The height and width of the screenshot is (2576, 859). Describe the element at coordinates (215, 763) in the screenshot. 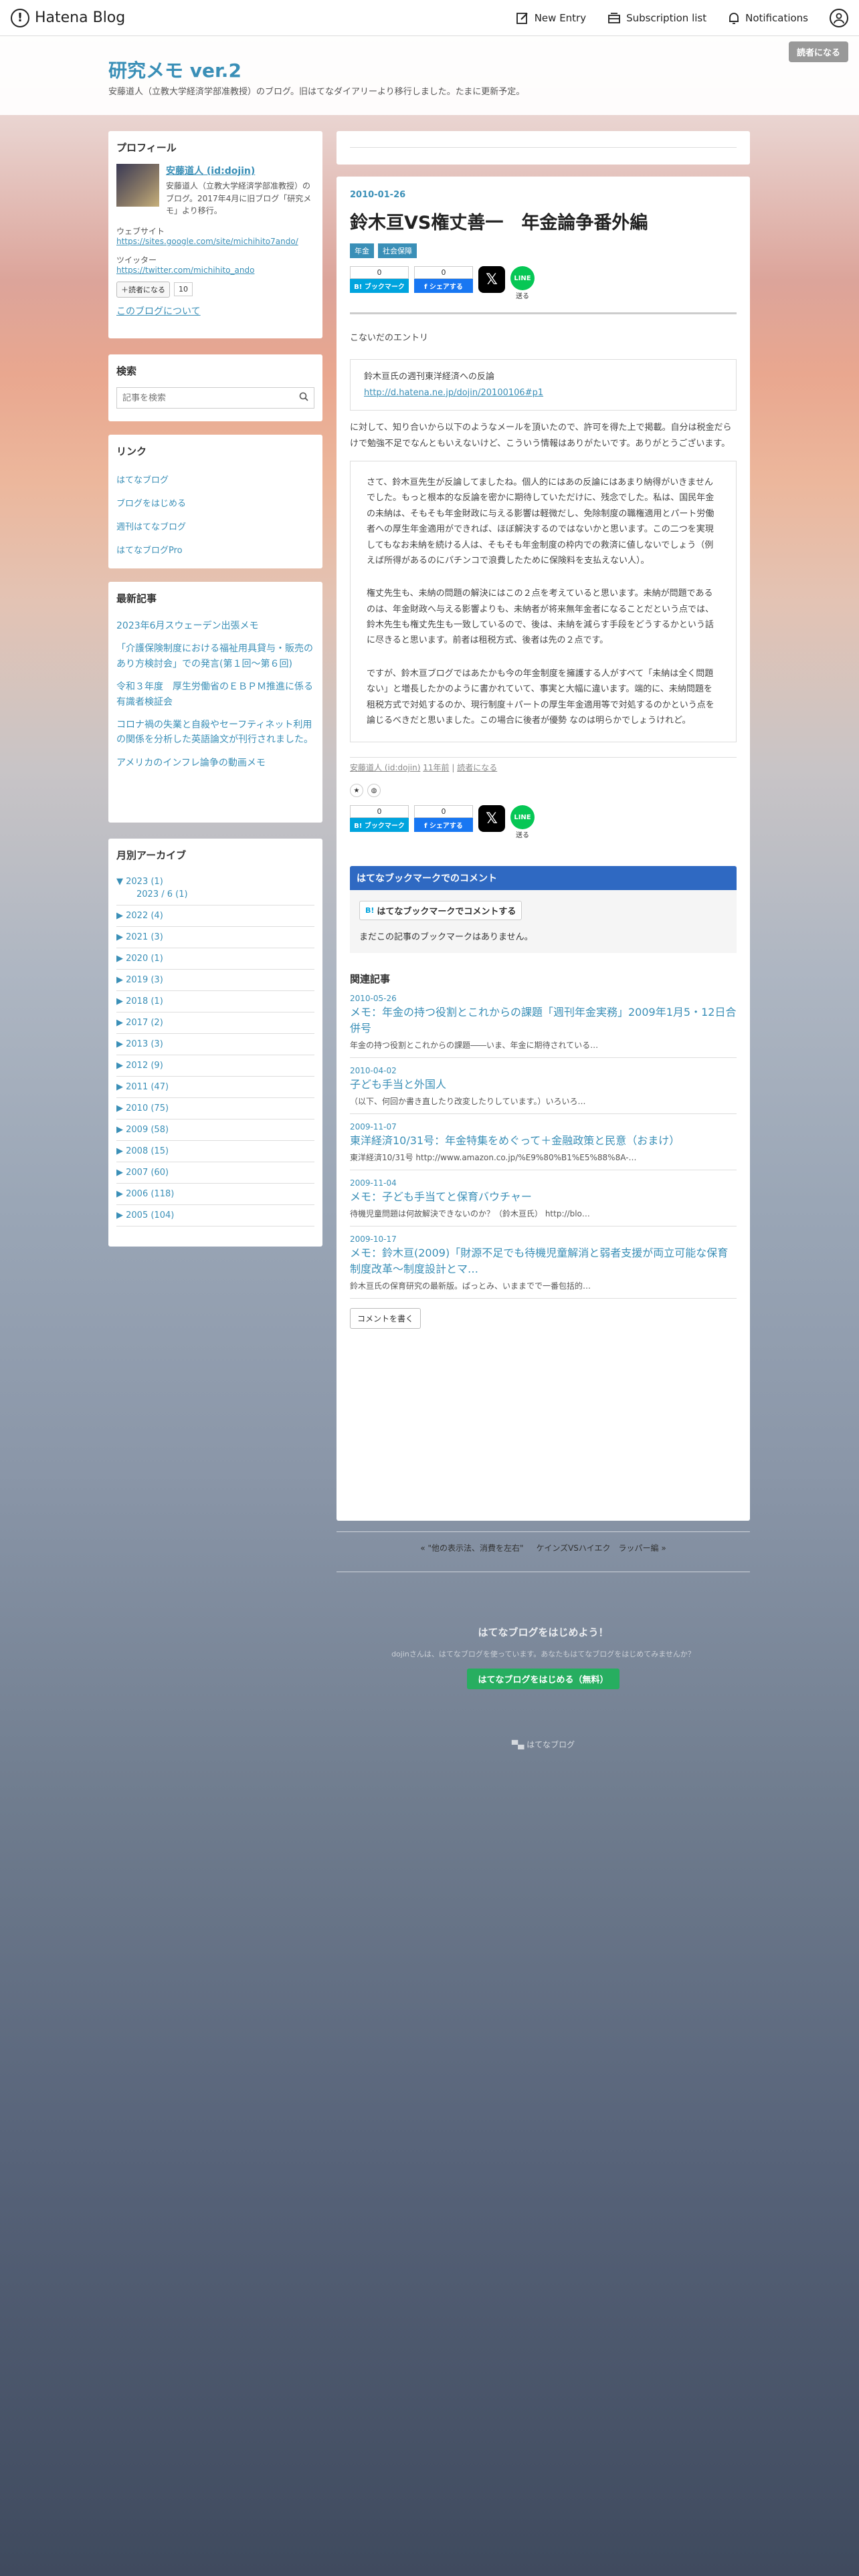

I see `recent-post: アメリカのインフレ論争の動画メモ` at that location.